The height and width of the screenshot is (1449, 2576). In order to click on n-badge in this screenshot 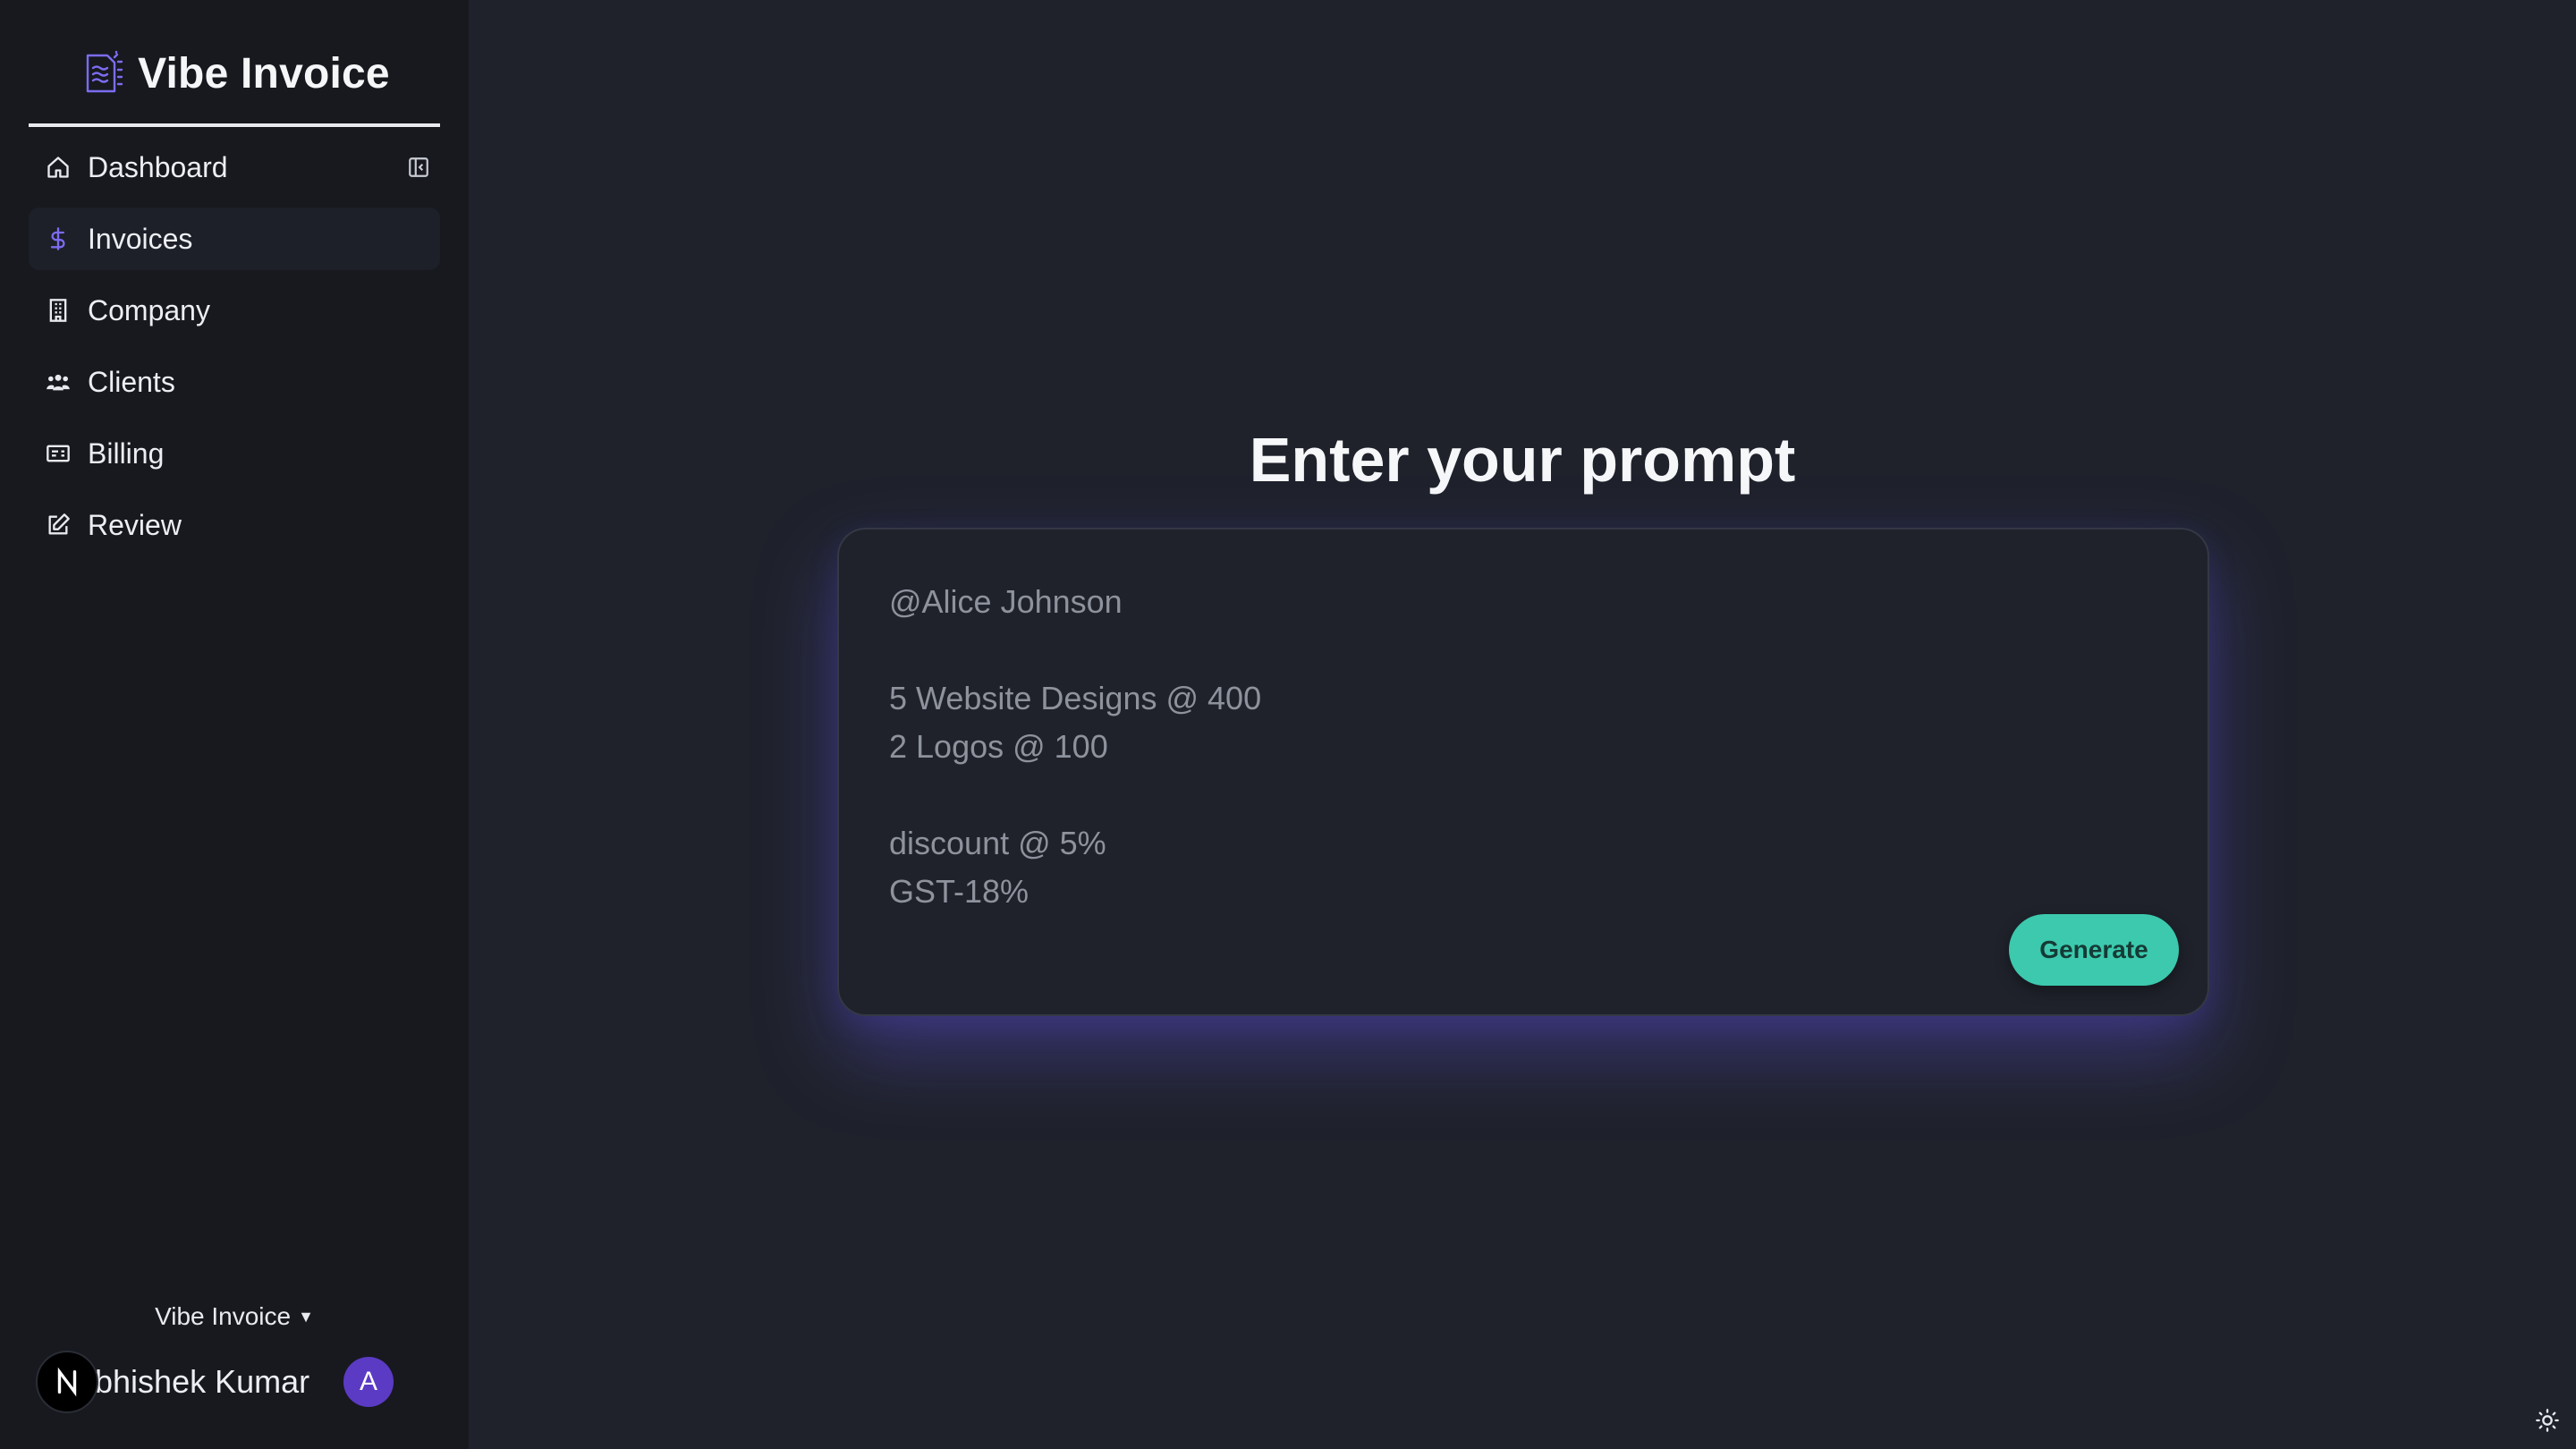, I will do `click(67, 1382)`.